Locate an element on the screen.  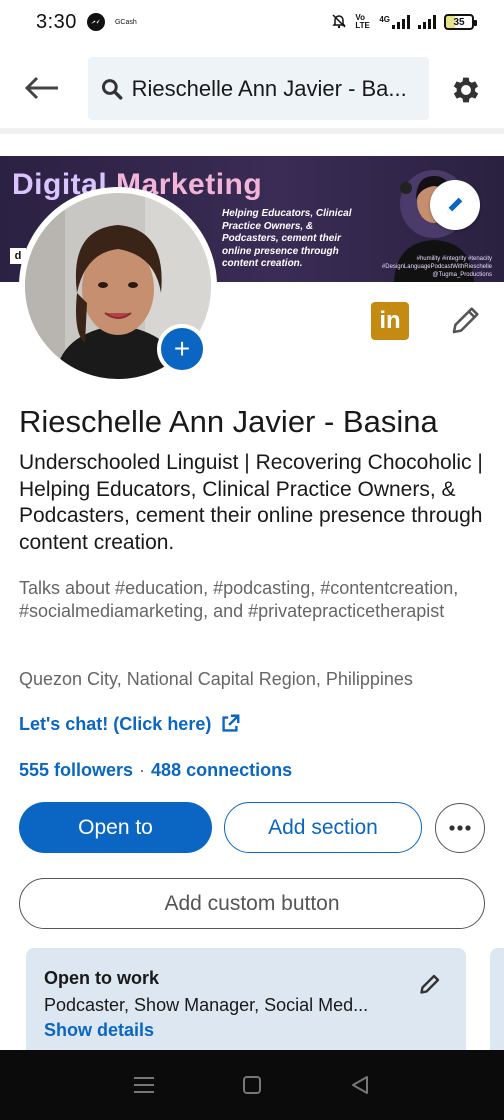
volte-label: Vo LTE is located at coordinates (362, 21).